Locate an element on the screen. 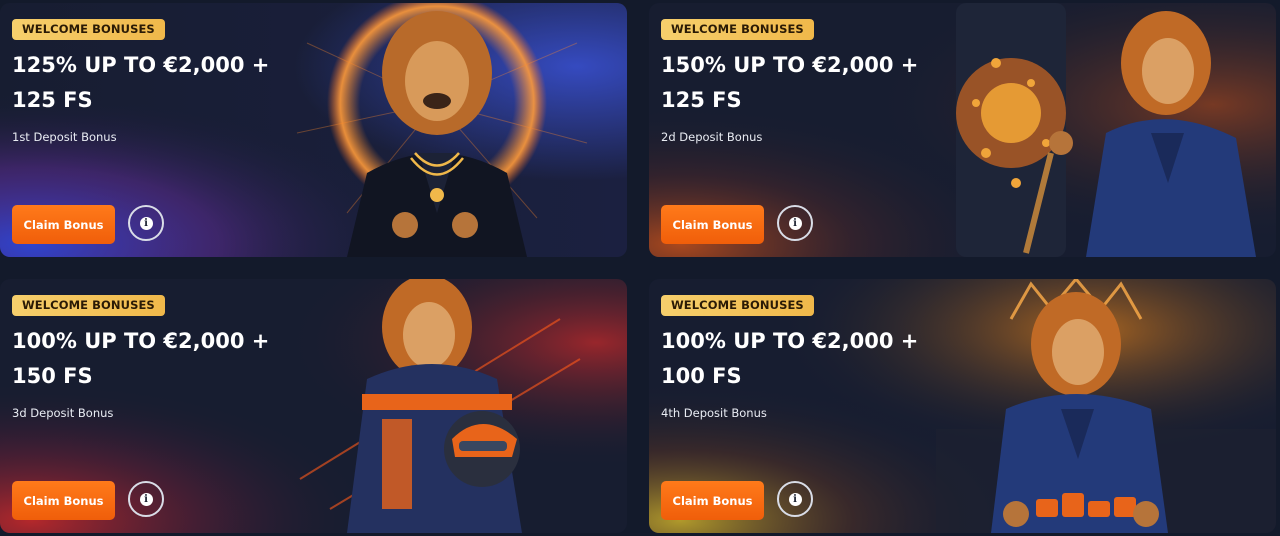  lion-slot-machine-artwork is located at coordinates (1106, 130).